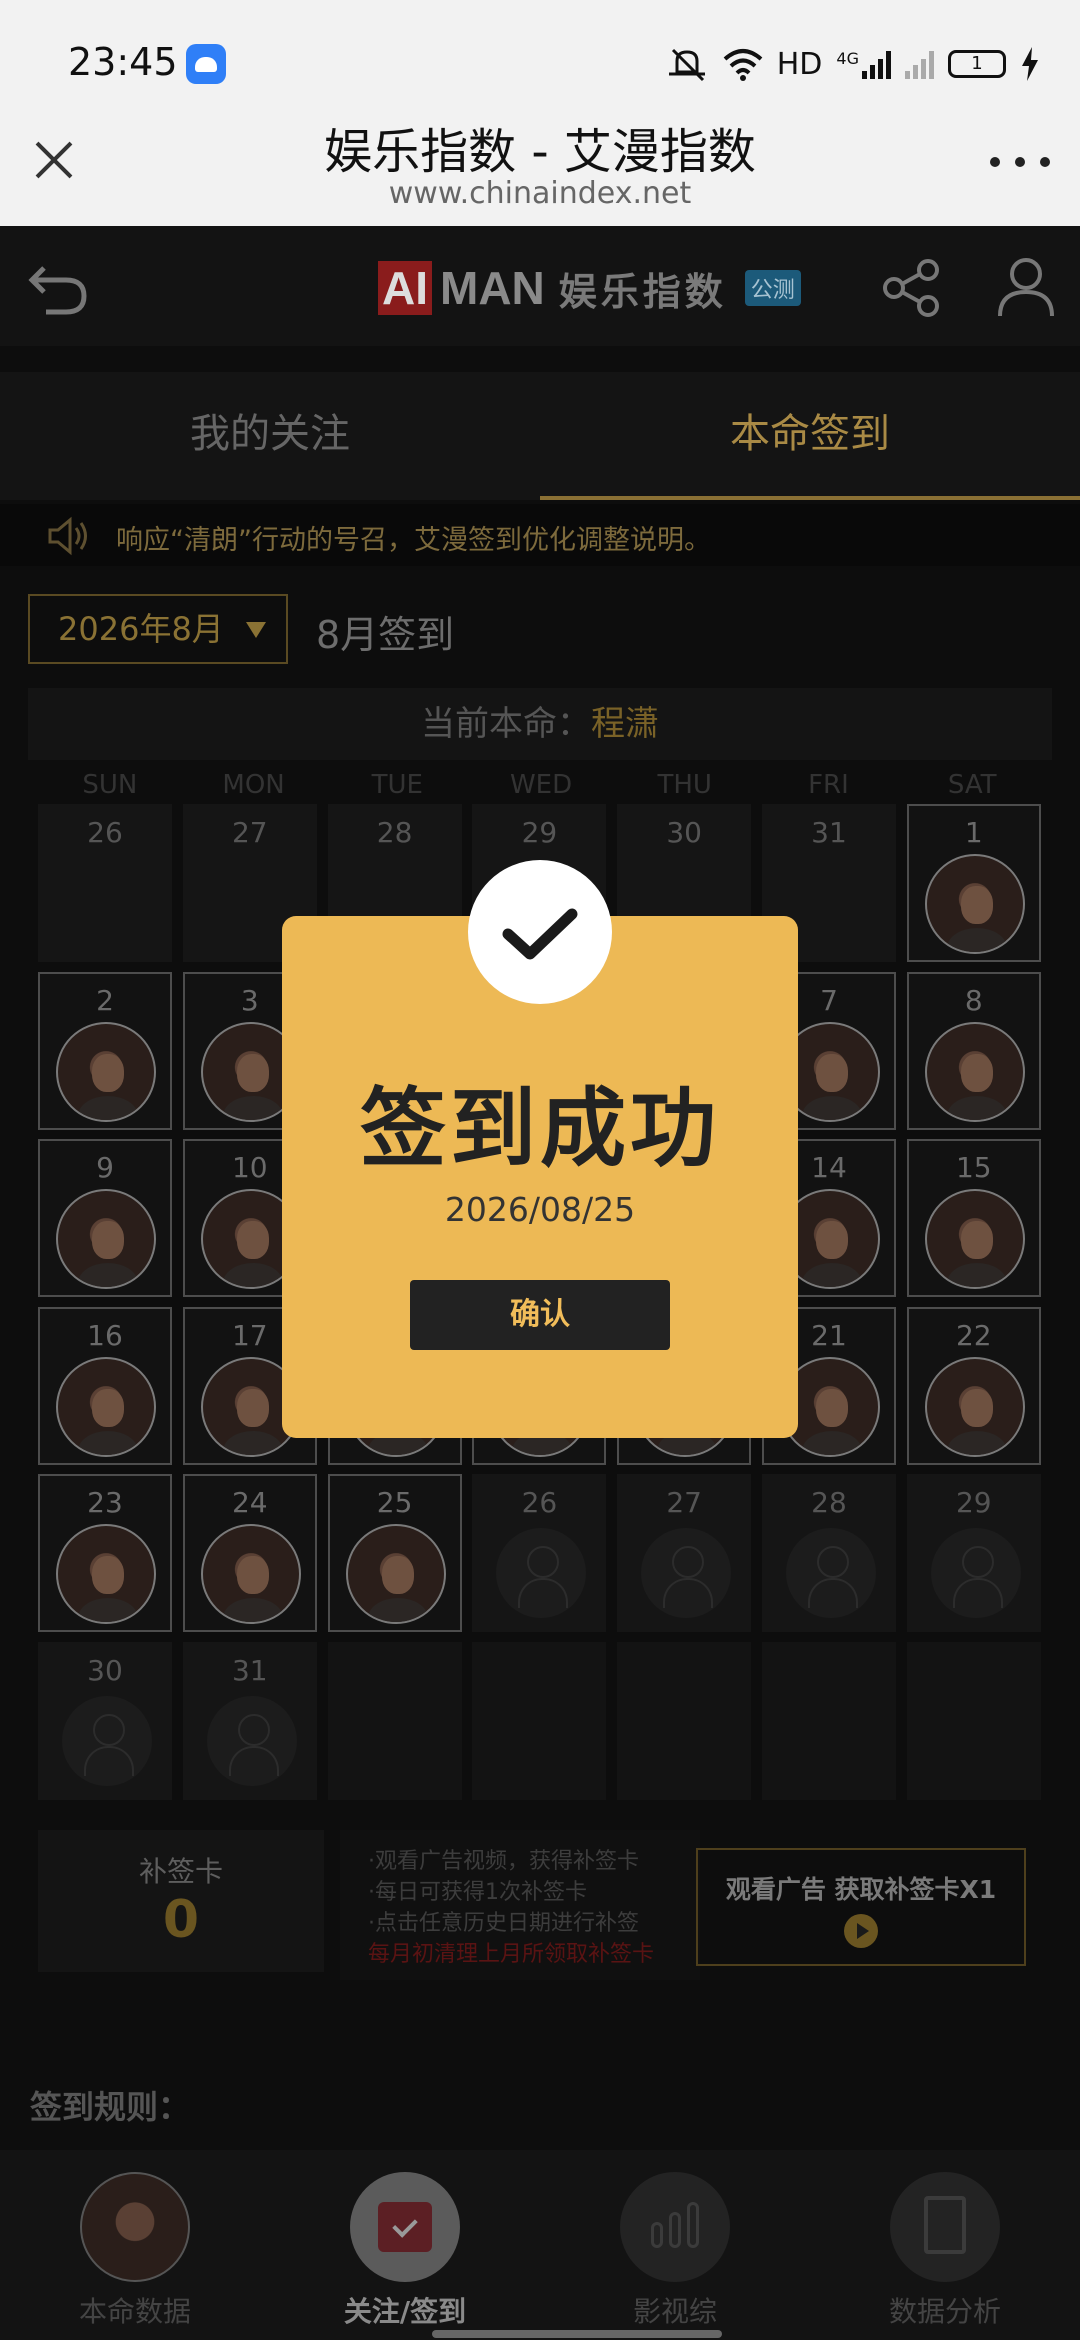 Image resolution: width=1080 pixels, height=2340 pixels. Describe the element at coordinates (972, 785) in the screenshot. I see `weekday-sat: SAT` at that location.